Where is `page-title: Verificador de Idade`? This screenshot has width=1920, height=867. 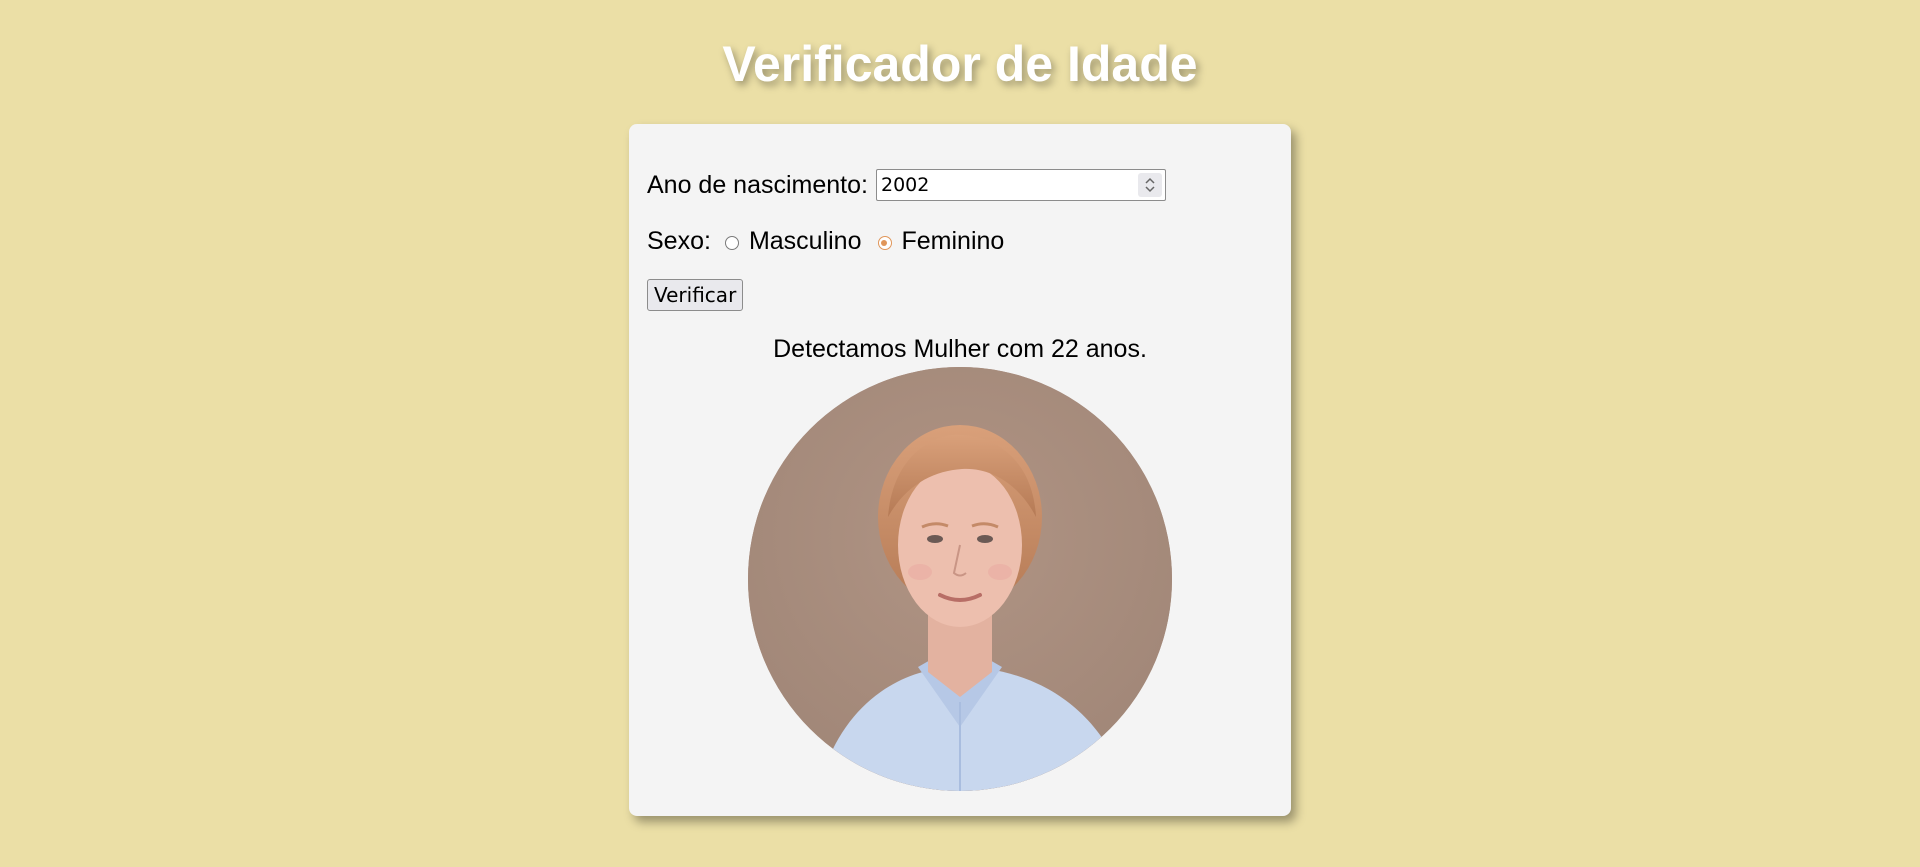 page-title: Verificador de Idade is located at coordinates (960, 64).